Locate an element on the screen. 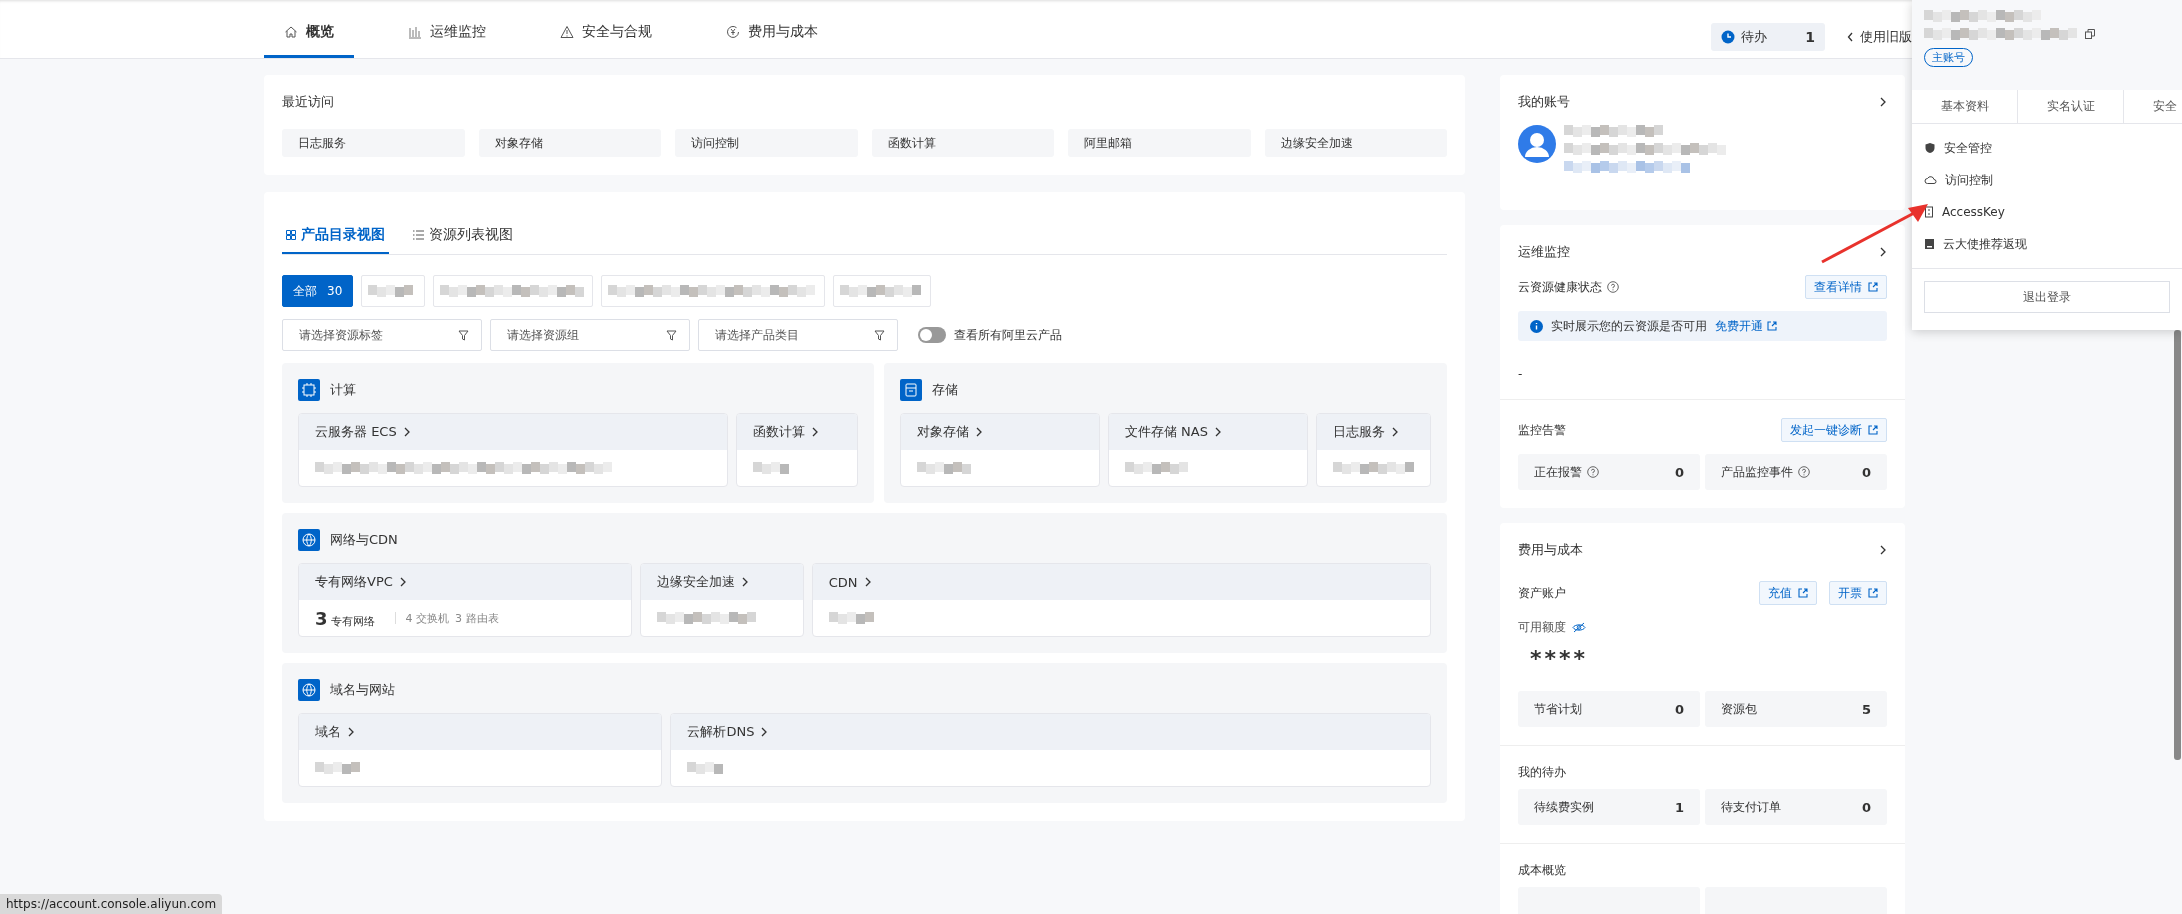 The height and width of the screenshot is (914, 2182). stat-value: 1 is located at coordinates (1679, 807).